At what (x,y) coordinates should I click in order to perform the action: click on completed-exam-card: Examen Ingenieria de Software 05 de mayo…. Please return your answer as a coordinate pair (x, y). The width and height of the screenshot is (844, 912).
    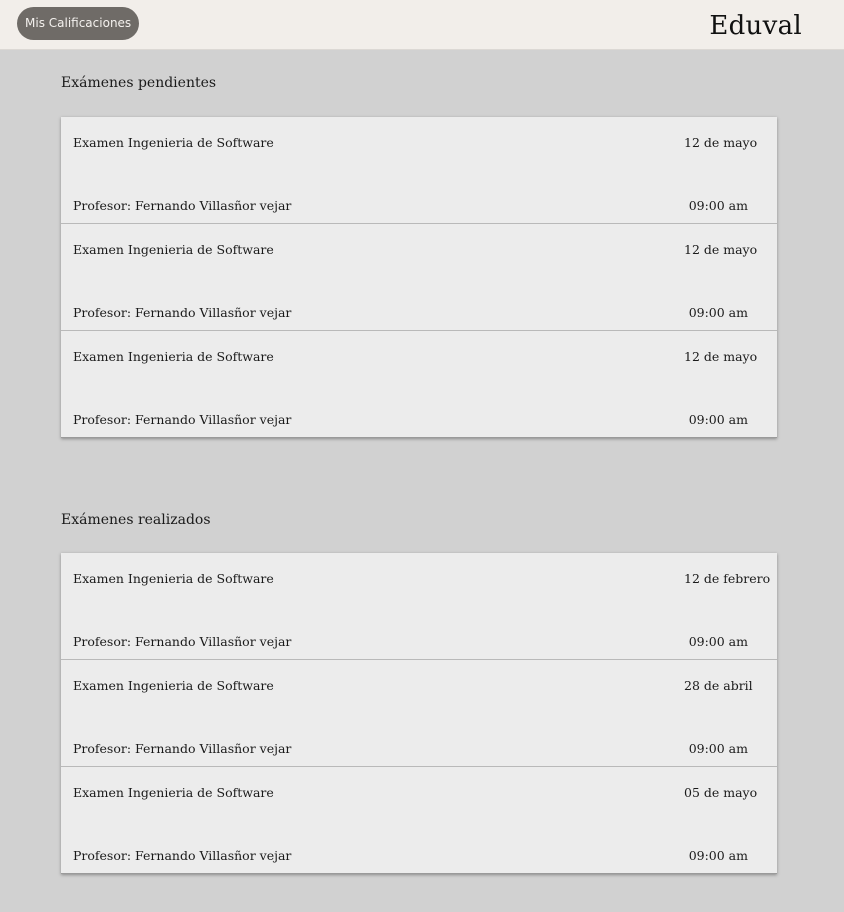
    Looking at the image, I should click on (419, 820).